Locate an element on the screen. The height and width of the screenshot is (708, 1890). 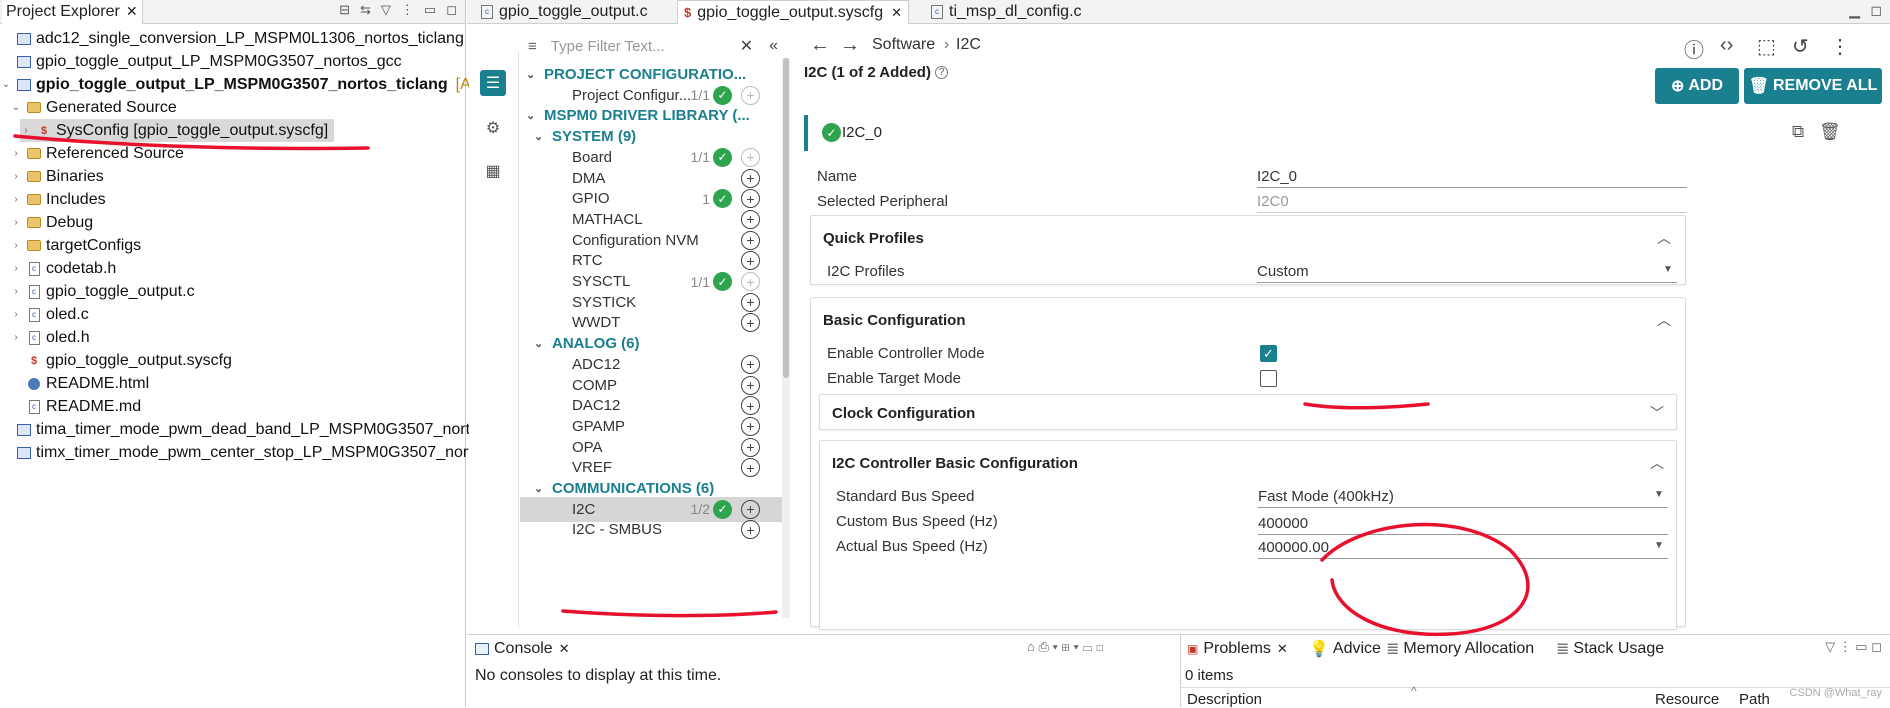
tree-item-5: › Referenced Source is located at coordinates (97, 153).